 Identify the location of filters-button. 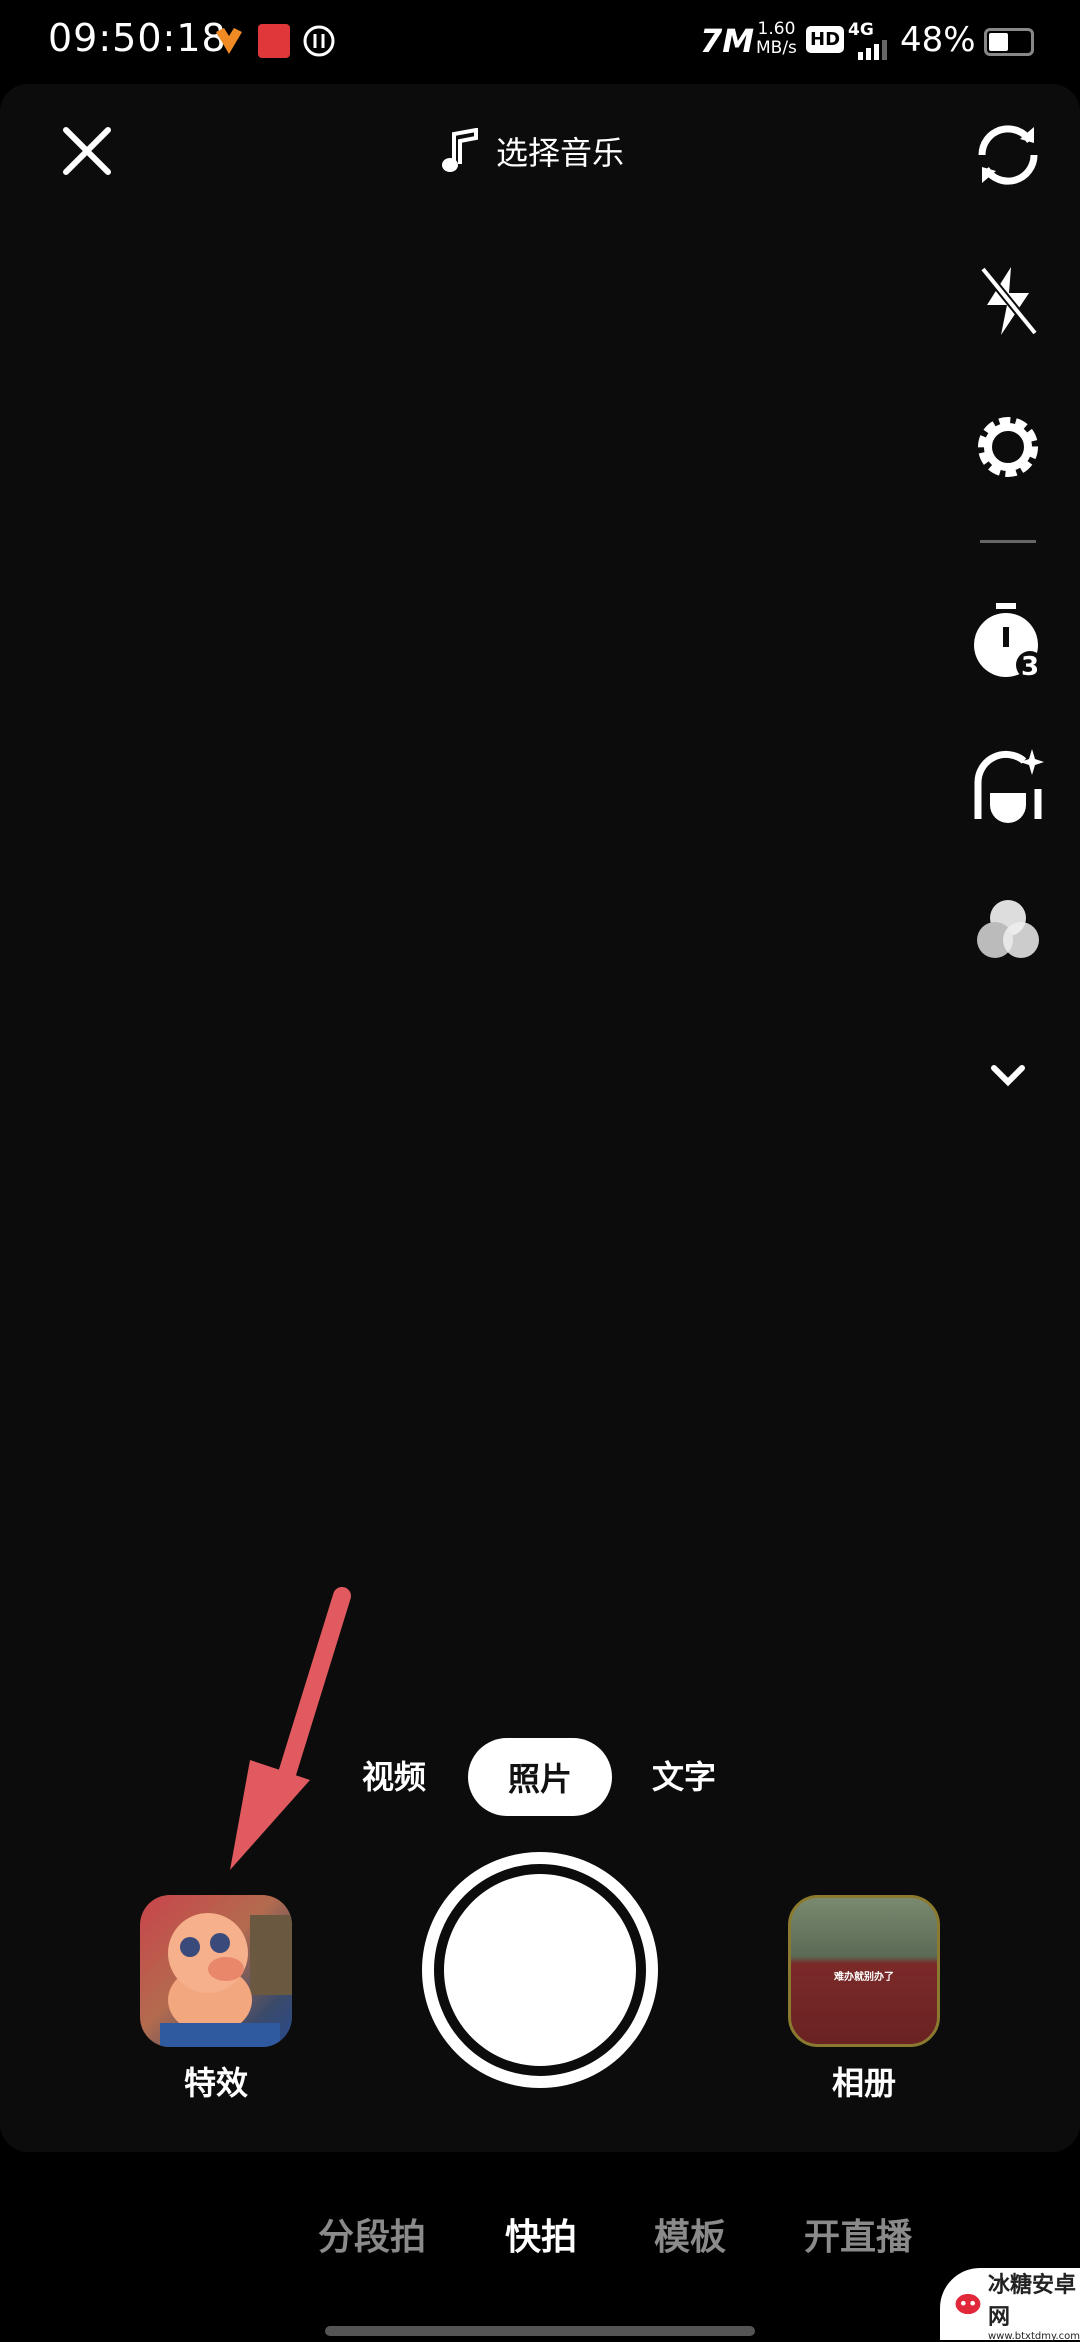
(1008, 930).